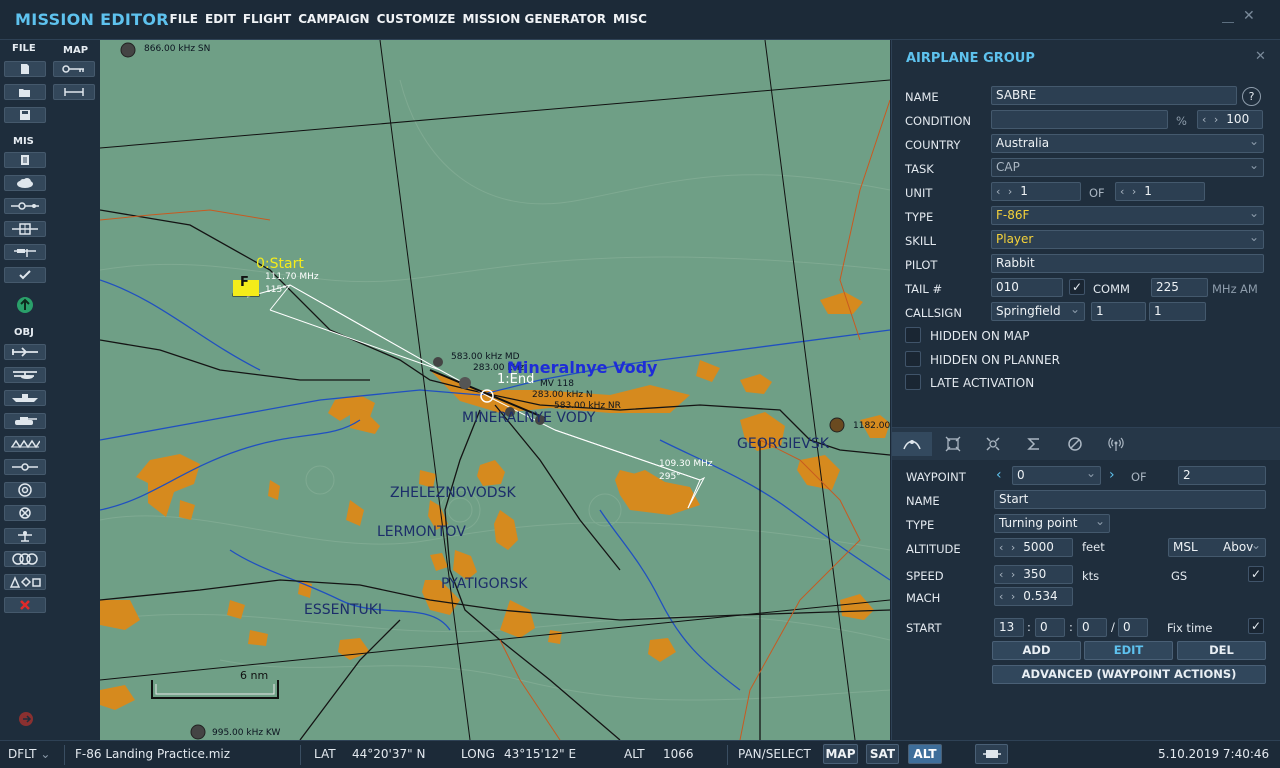 This screenshot has height=768, width=1280. I want to click on triggers-button, so click(25, 206).